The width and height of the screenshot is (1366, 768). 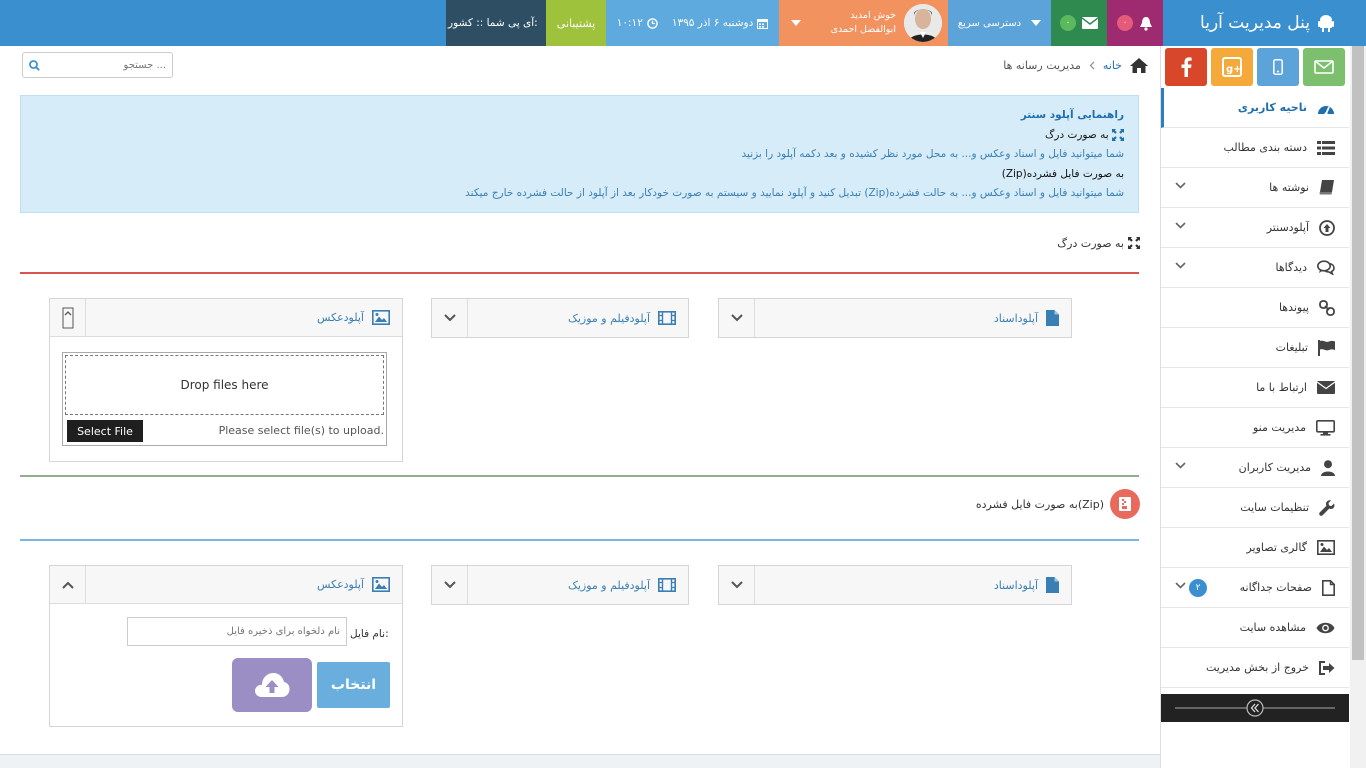 I want to click on sidebar-item-site-settings: تنظیمات سایت, so click(x=1255, y=508).